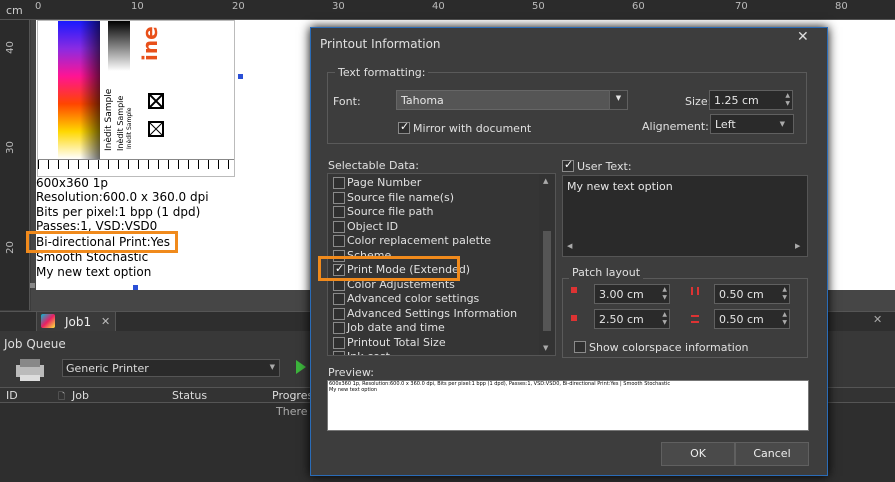 This screenshot has height=482, width=895. I want to click on list-item: Source file path, so click(433, 212).